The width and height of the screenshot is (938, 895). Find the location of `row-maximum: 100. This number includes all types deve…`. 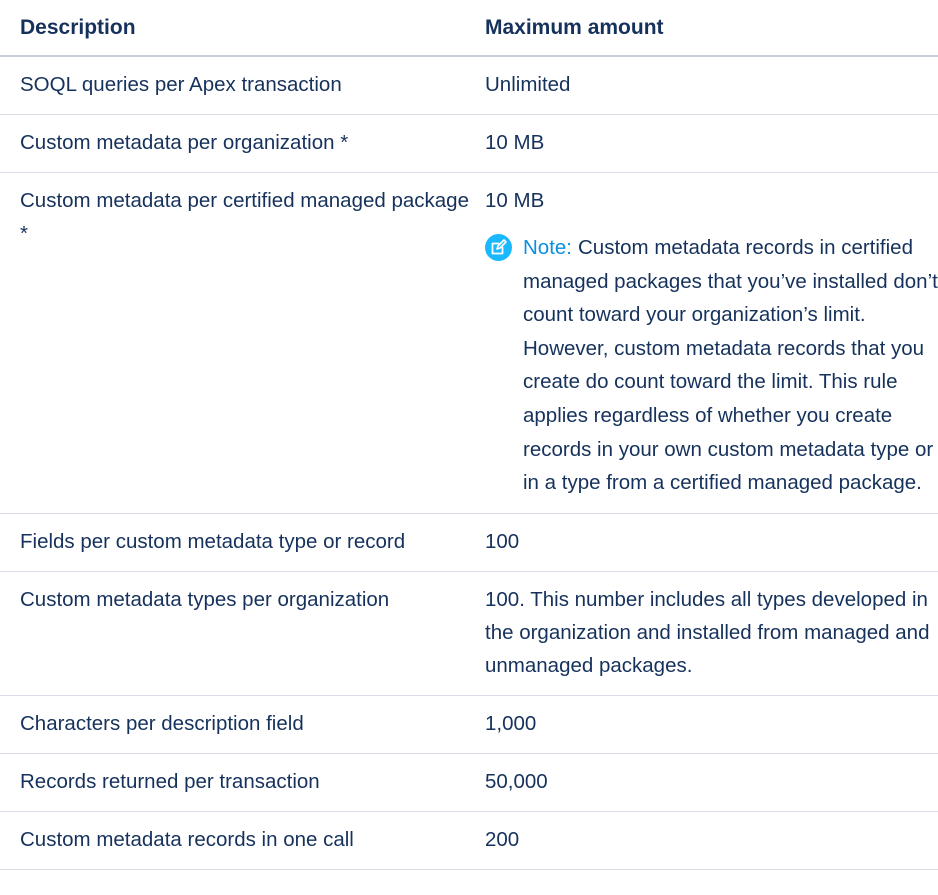

row-maximum: 100. This number includes all types deve… is located at coordinates (707, 632).